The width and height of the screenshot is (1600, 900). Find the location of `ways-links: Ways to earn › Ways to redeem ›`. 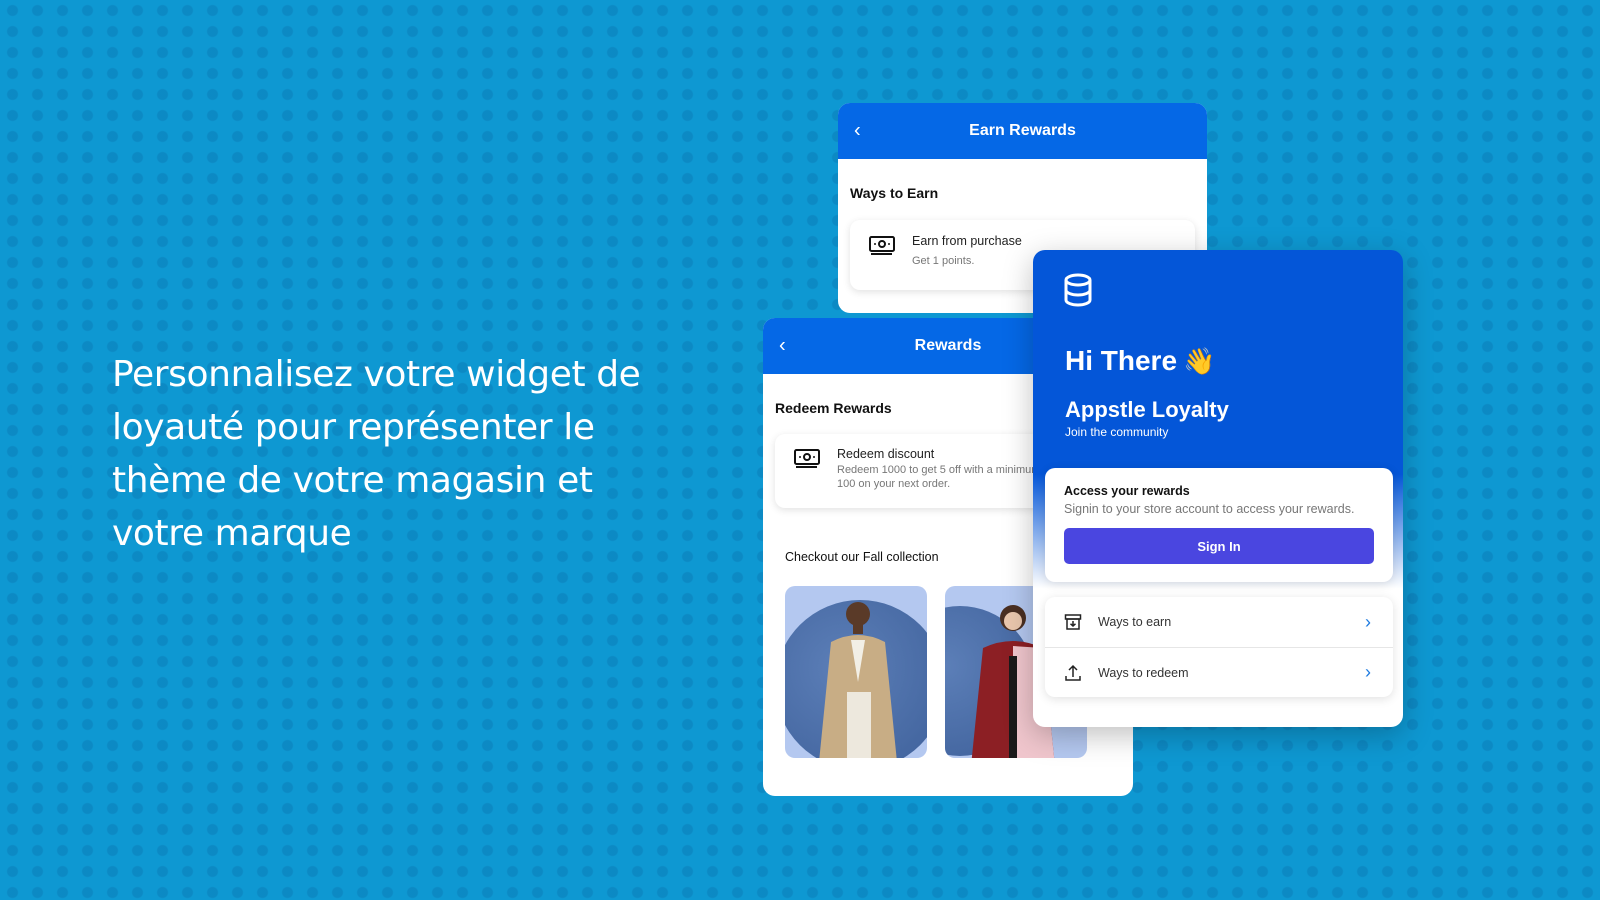

ways-links: Ways to earn › Ways to redeem › is located at coordinates (1219, 647).